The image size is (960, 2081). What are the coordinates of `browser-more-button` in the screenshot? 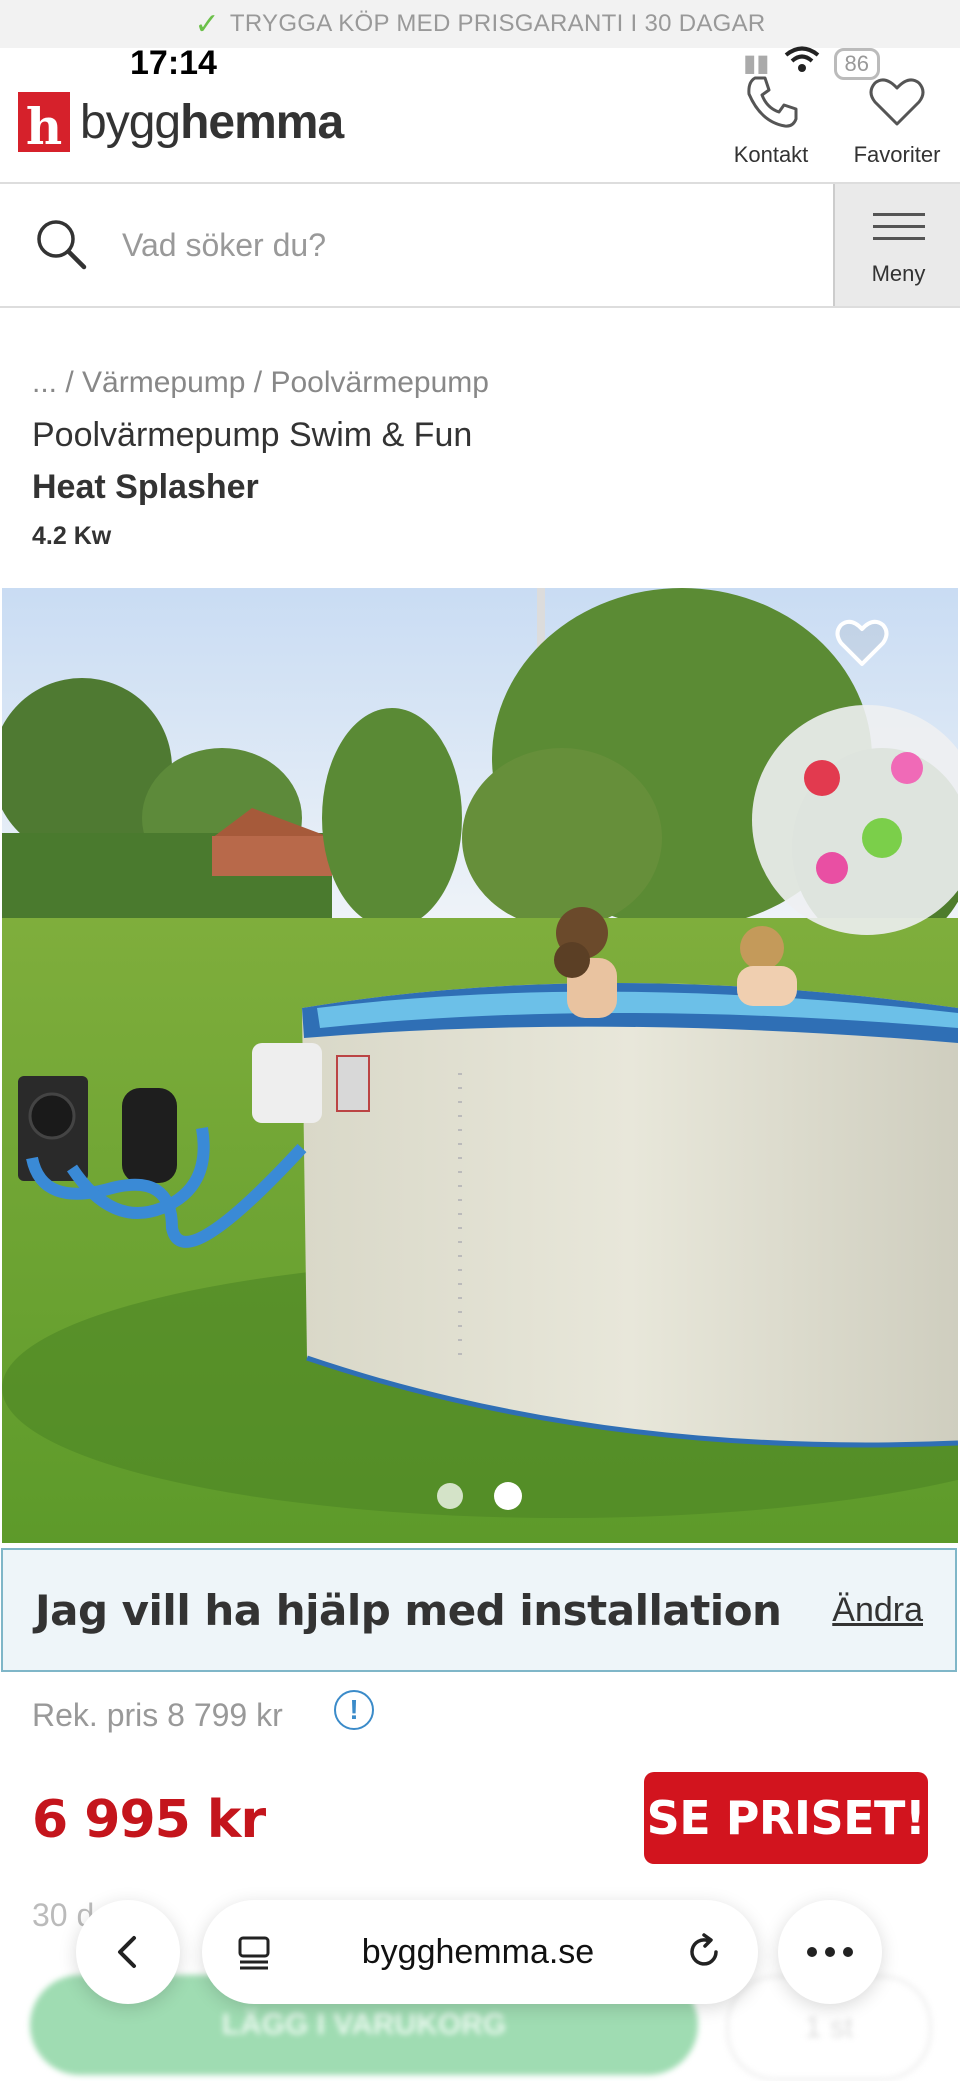 It's located at (830, 1952).